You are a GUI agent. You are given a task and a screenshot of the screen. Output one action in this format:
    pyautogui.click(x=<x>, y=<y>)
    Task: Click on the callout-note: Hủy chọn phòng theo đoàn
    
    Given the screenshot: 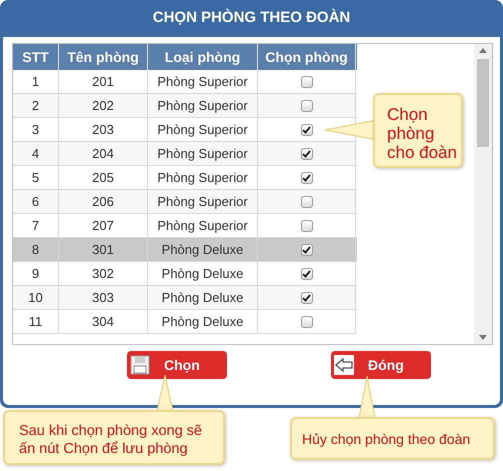 What is the action you would take?
    pyautogui.click(x=392, y=438)
    